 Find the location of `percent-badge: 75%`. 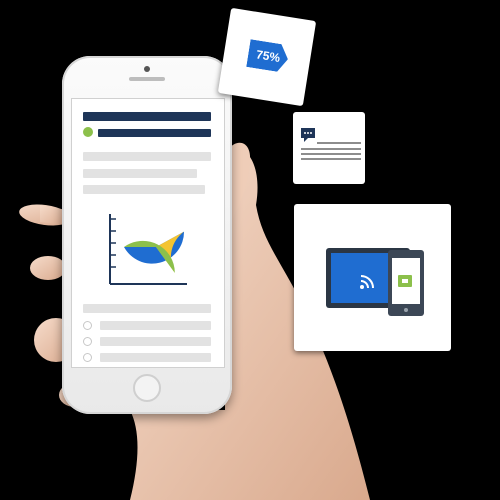

percent-badge: 75% is located at coordinates (268, 56).